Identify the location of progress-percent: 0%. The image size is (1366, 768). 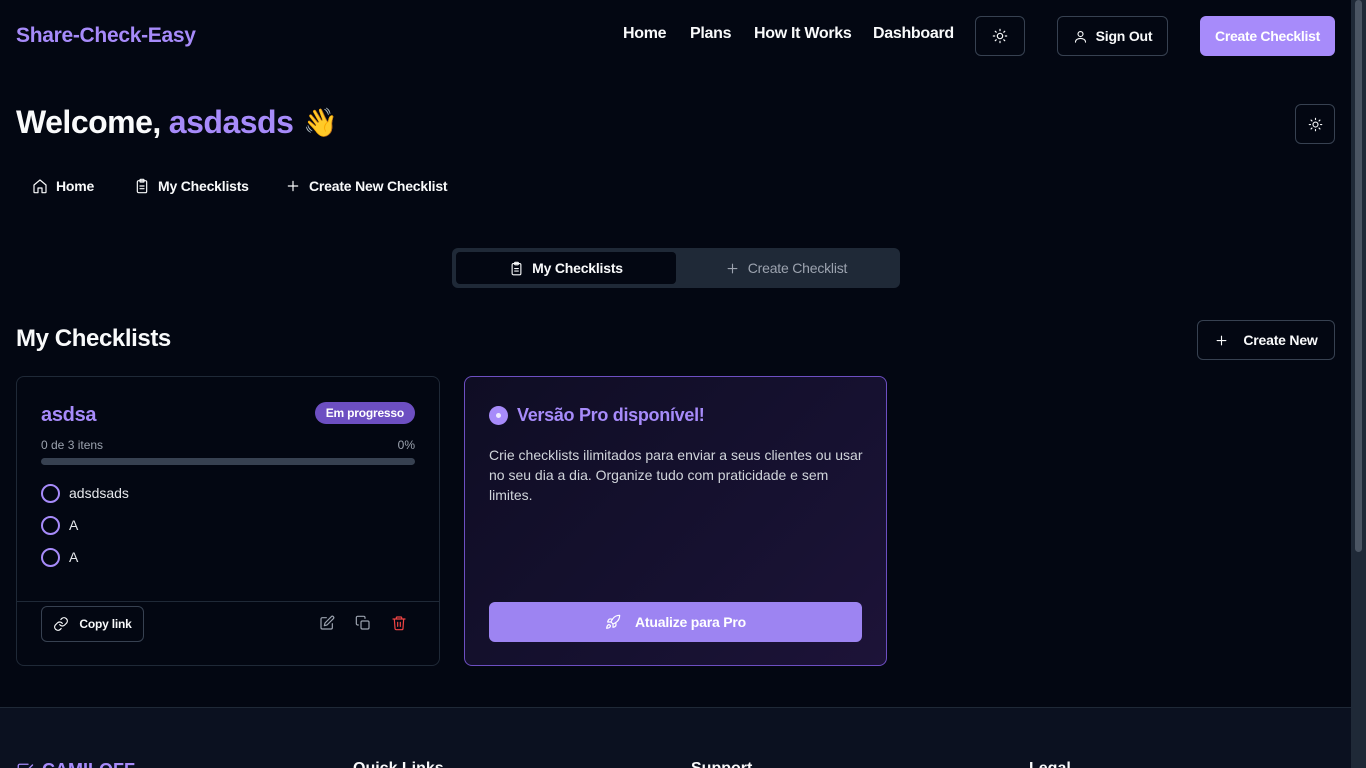
(406, 445).